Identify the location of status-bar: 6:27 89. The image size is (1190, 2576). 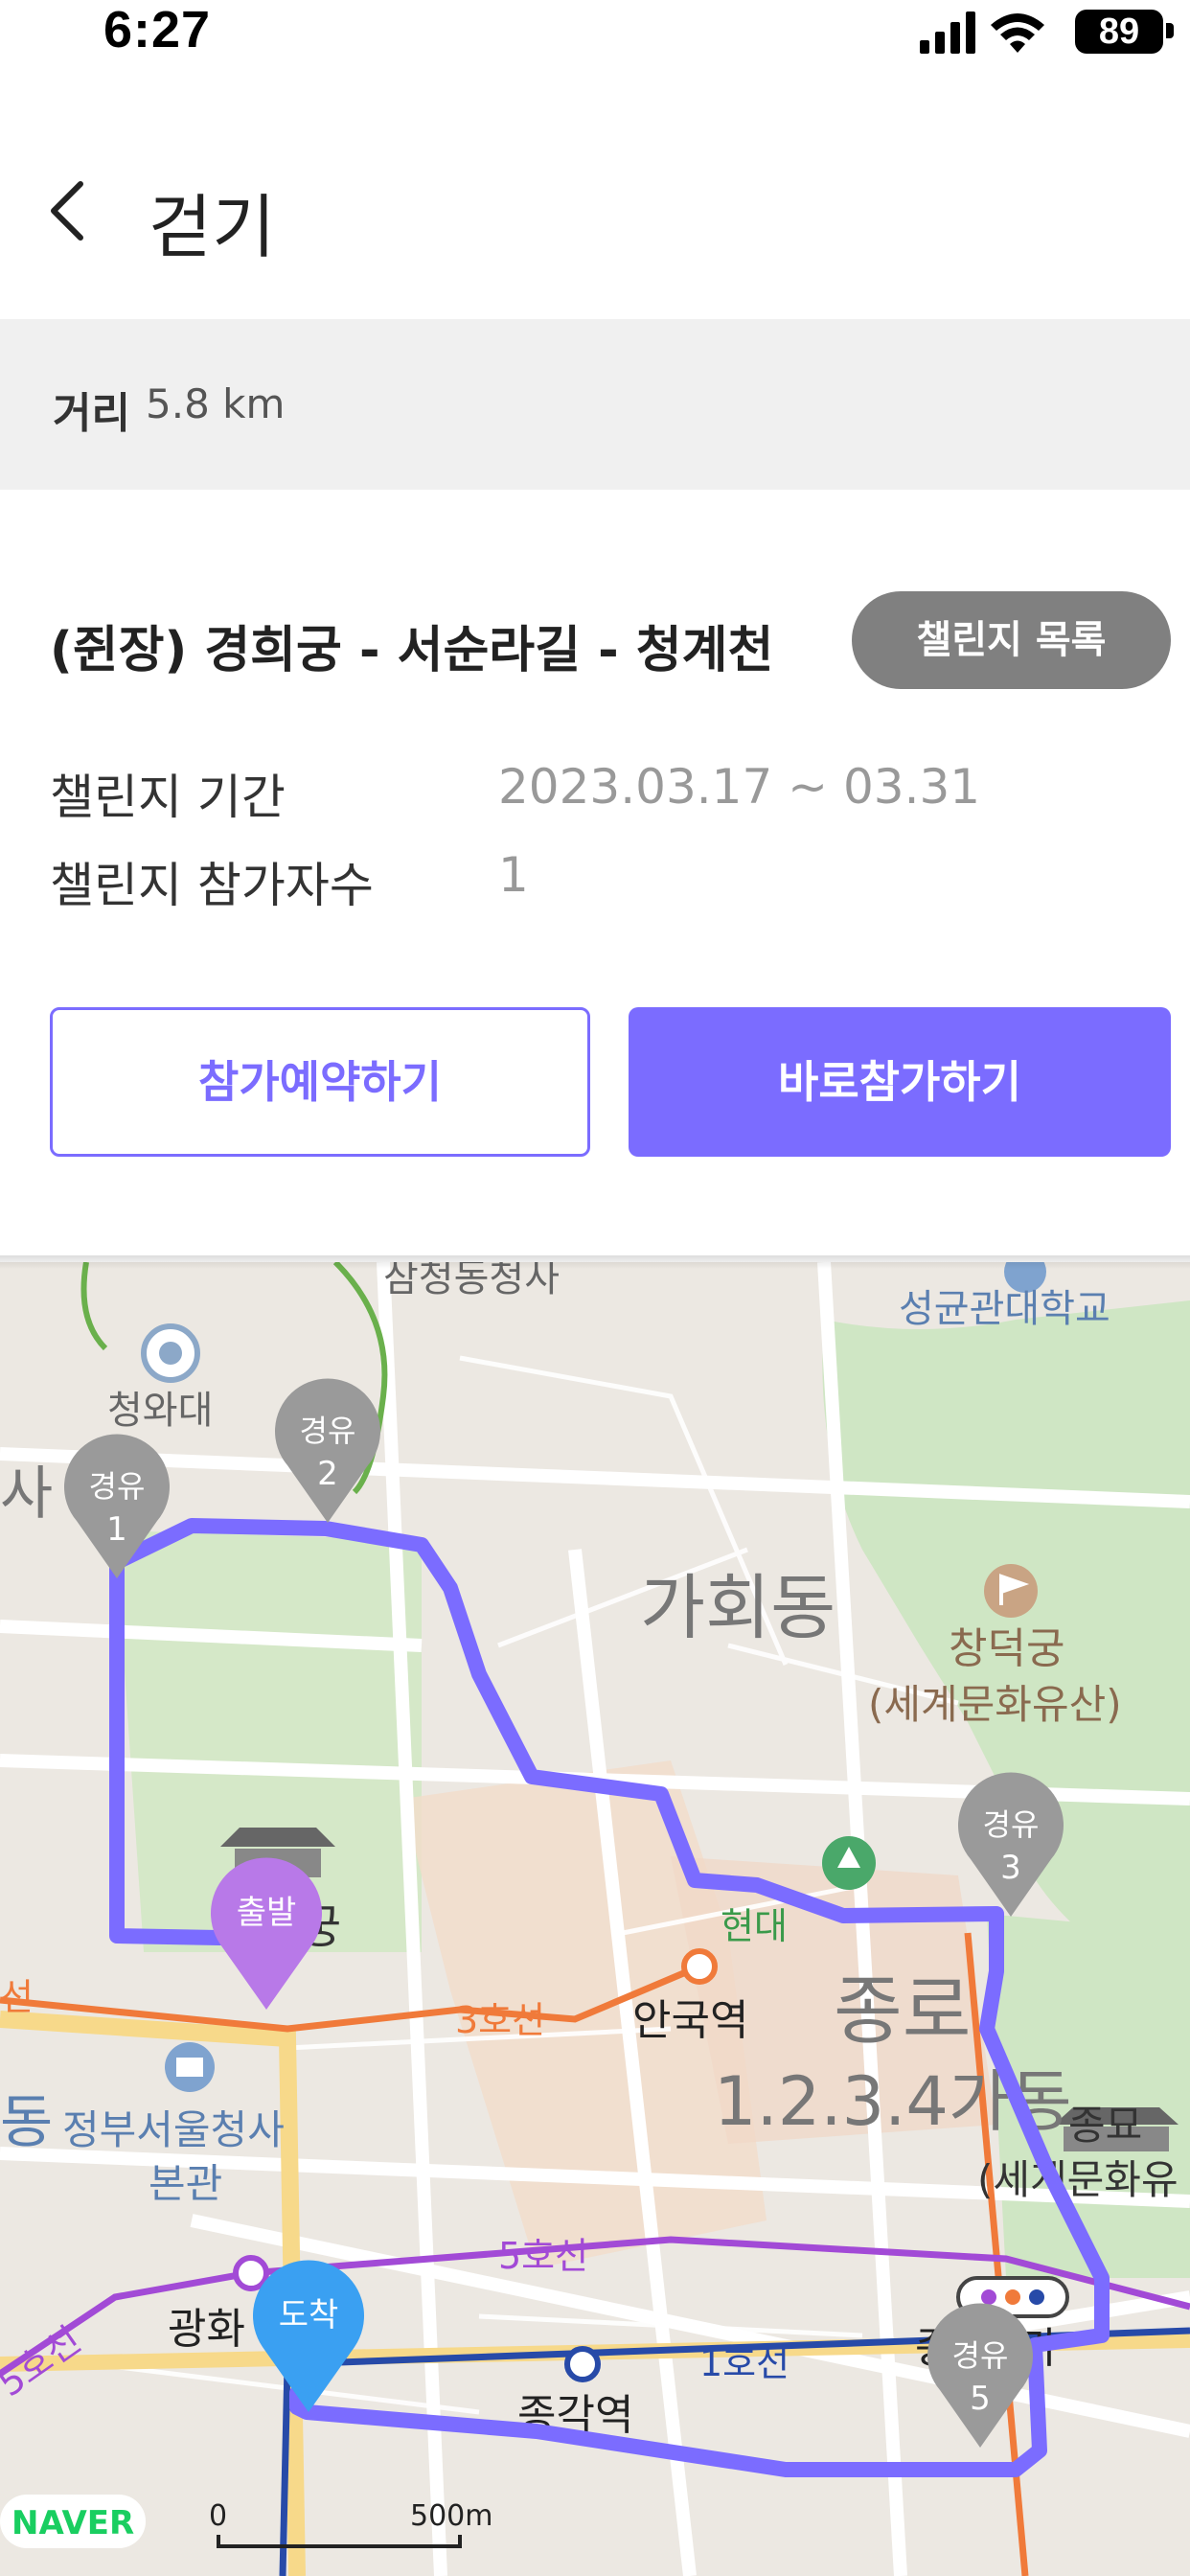
(595, 34).